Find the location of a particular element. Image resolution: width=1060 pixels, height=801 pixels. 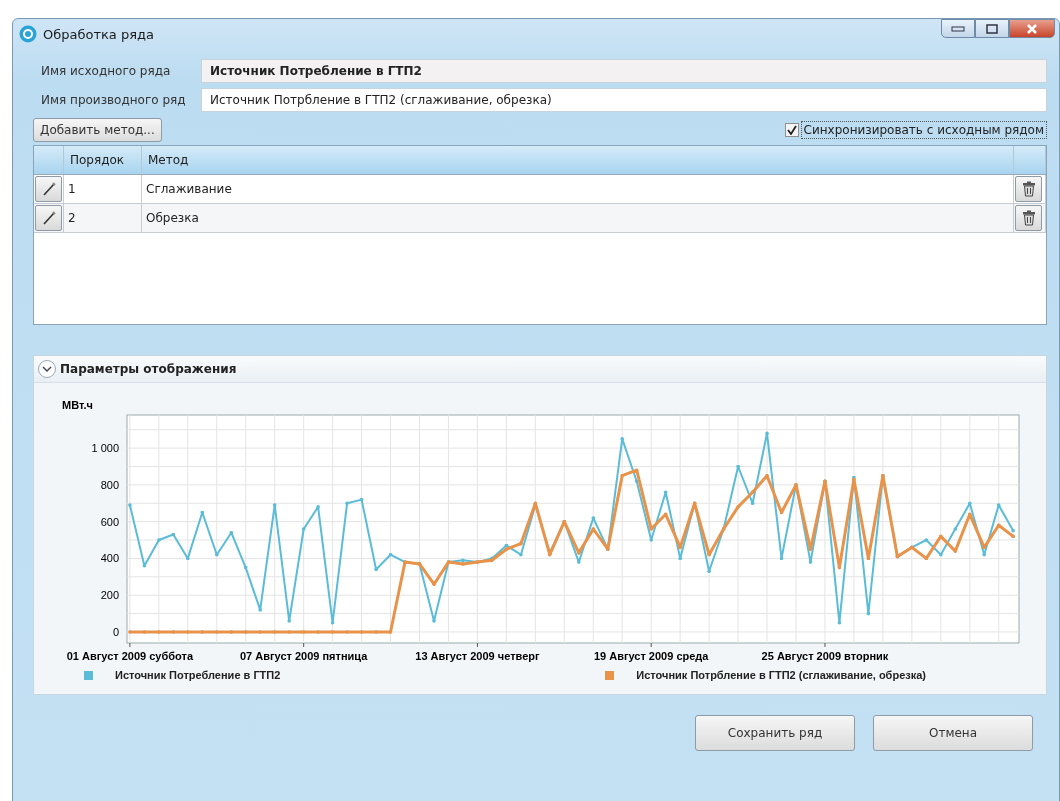

y-tick-label: 200 is located at coordinates (109, 595).